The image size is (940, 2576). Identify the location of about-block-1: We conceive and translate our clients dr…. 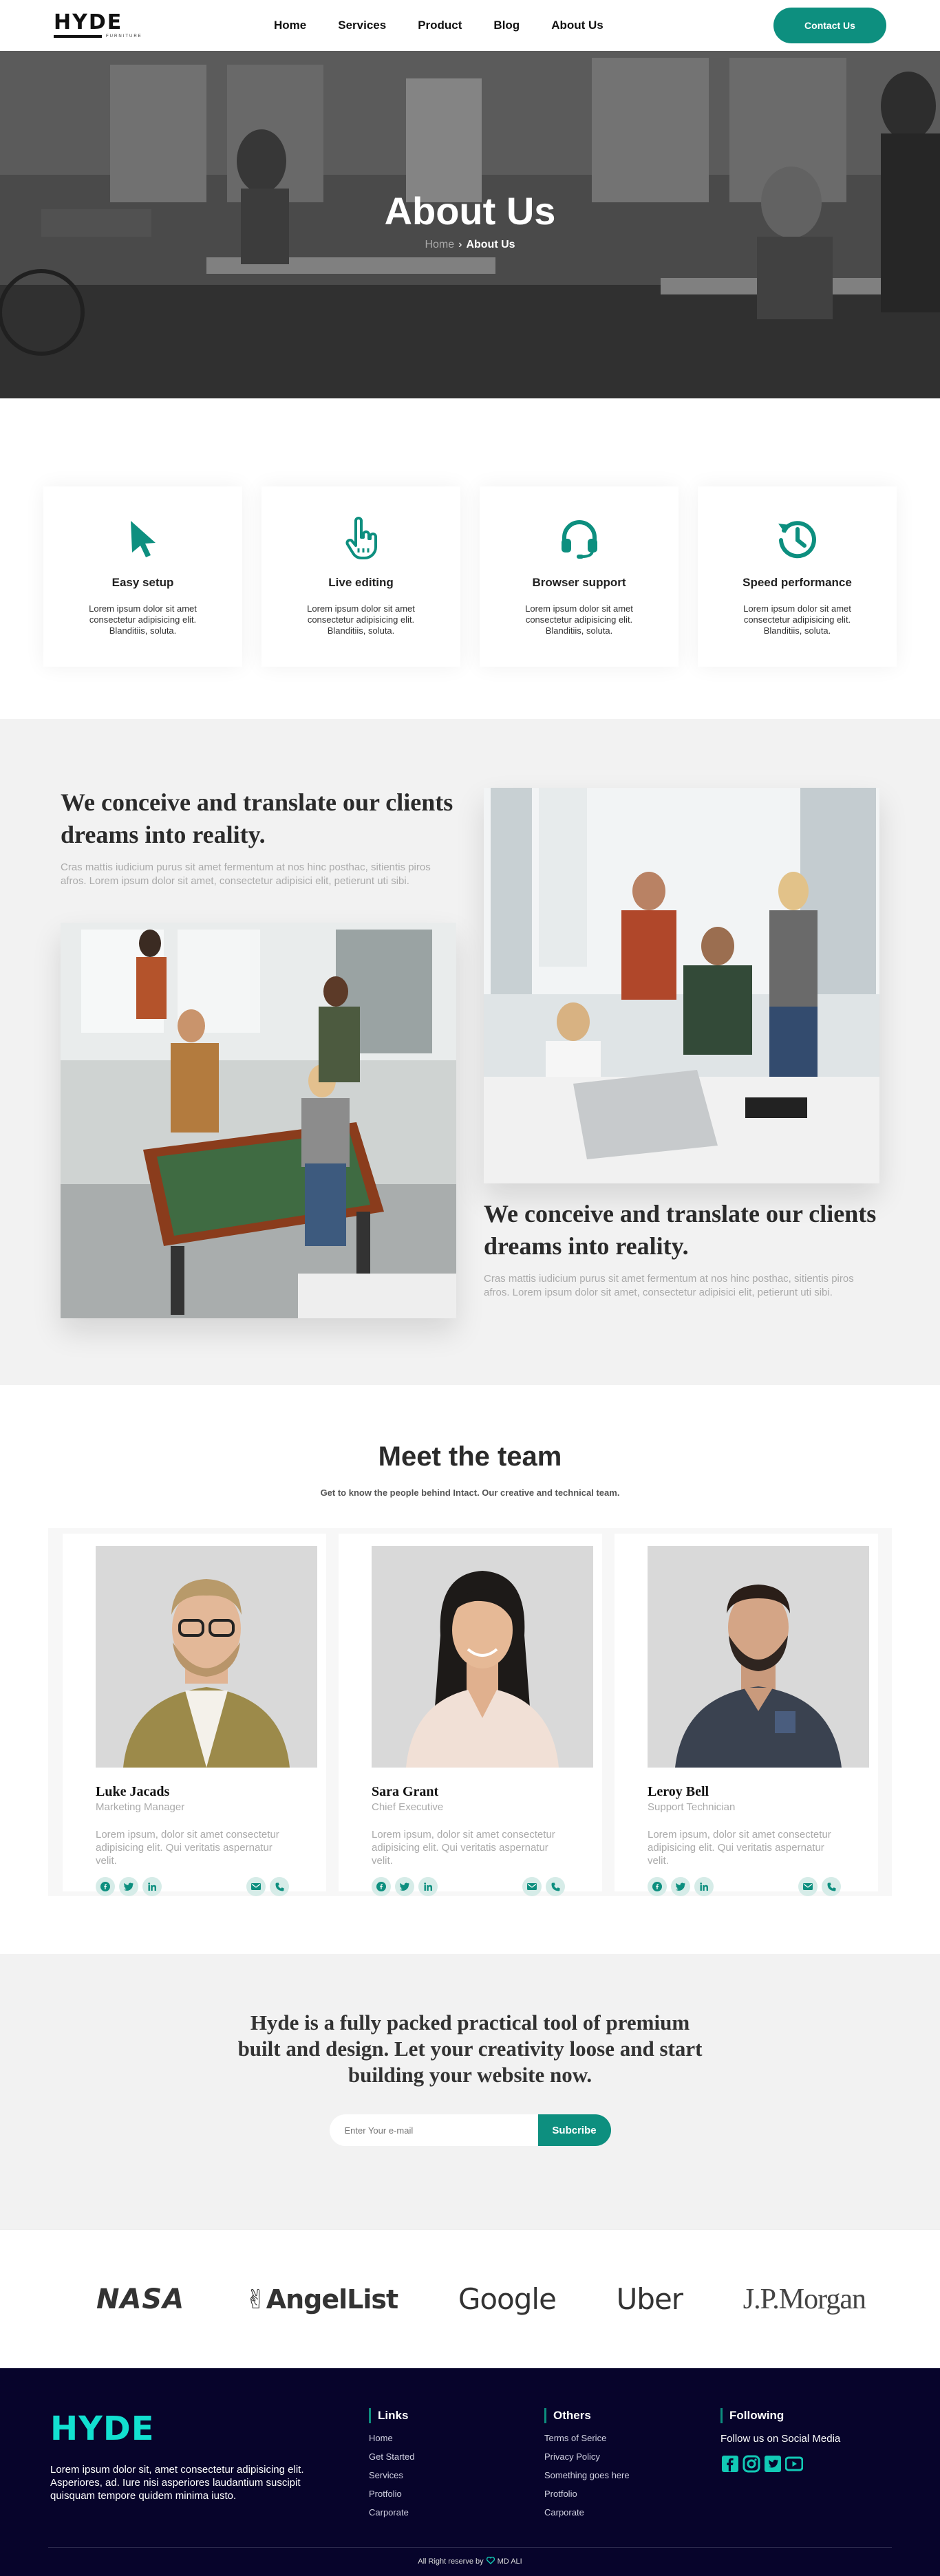
(258, 837).